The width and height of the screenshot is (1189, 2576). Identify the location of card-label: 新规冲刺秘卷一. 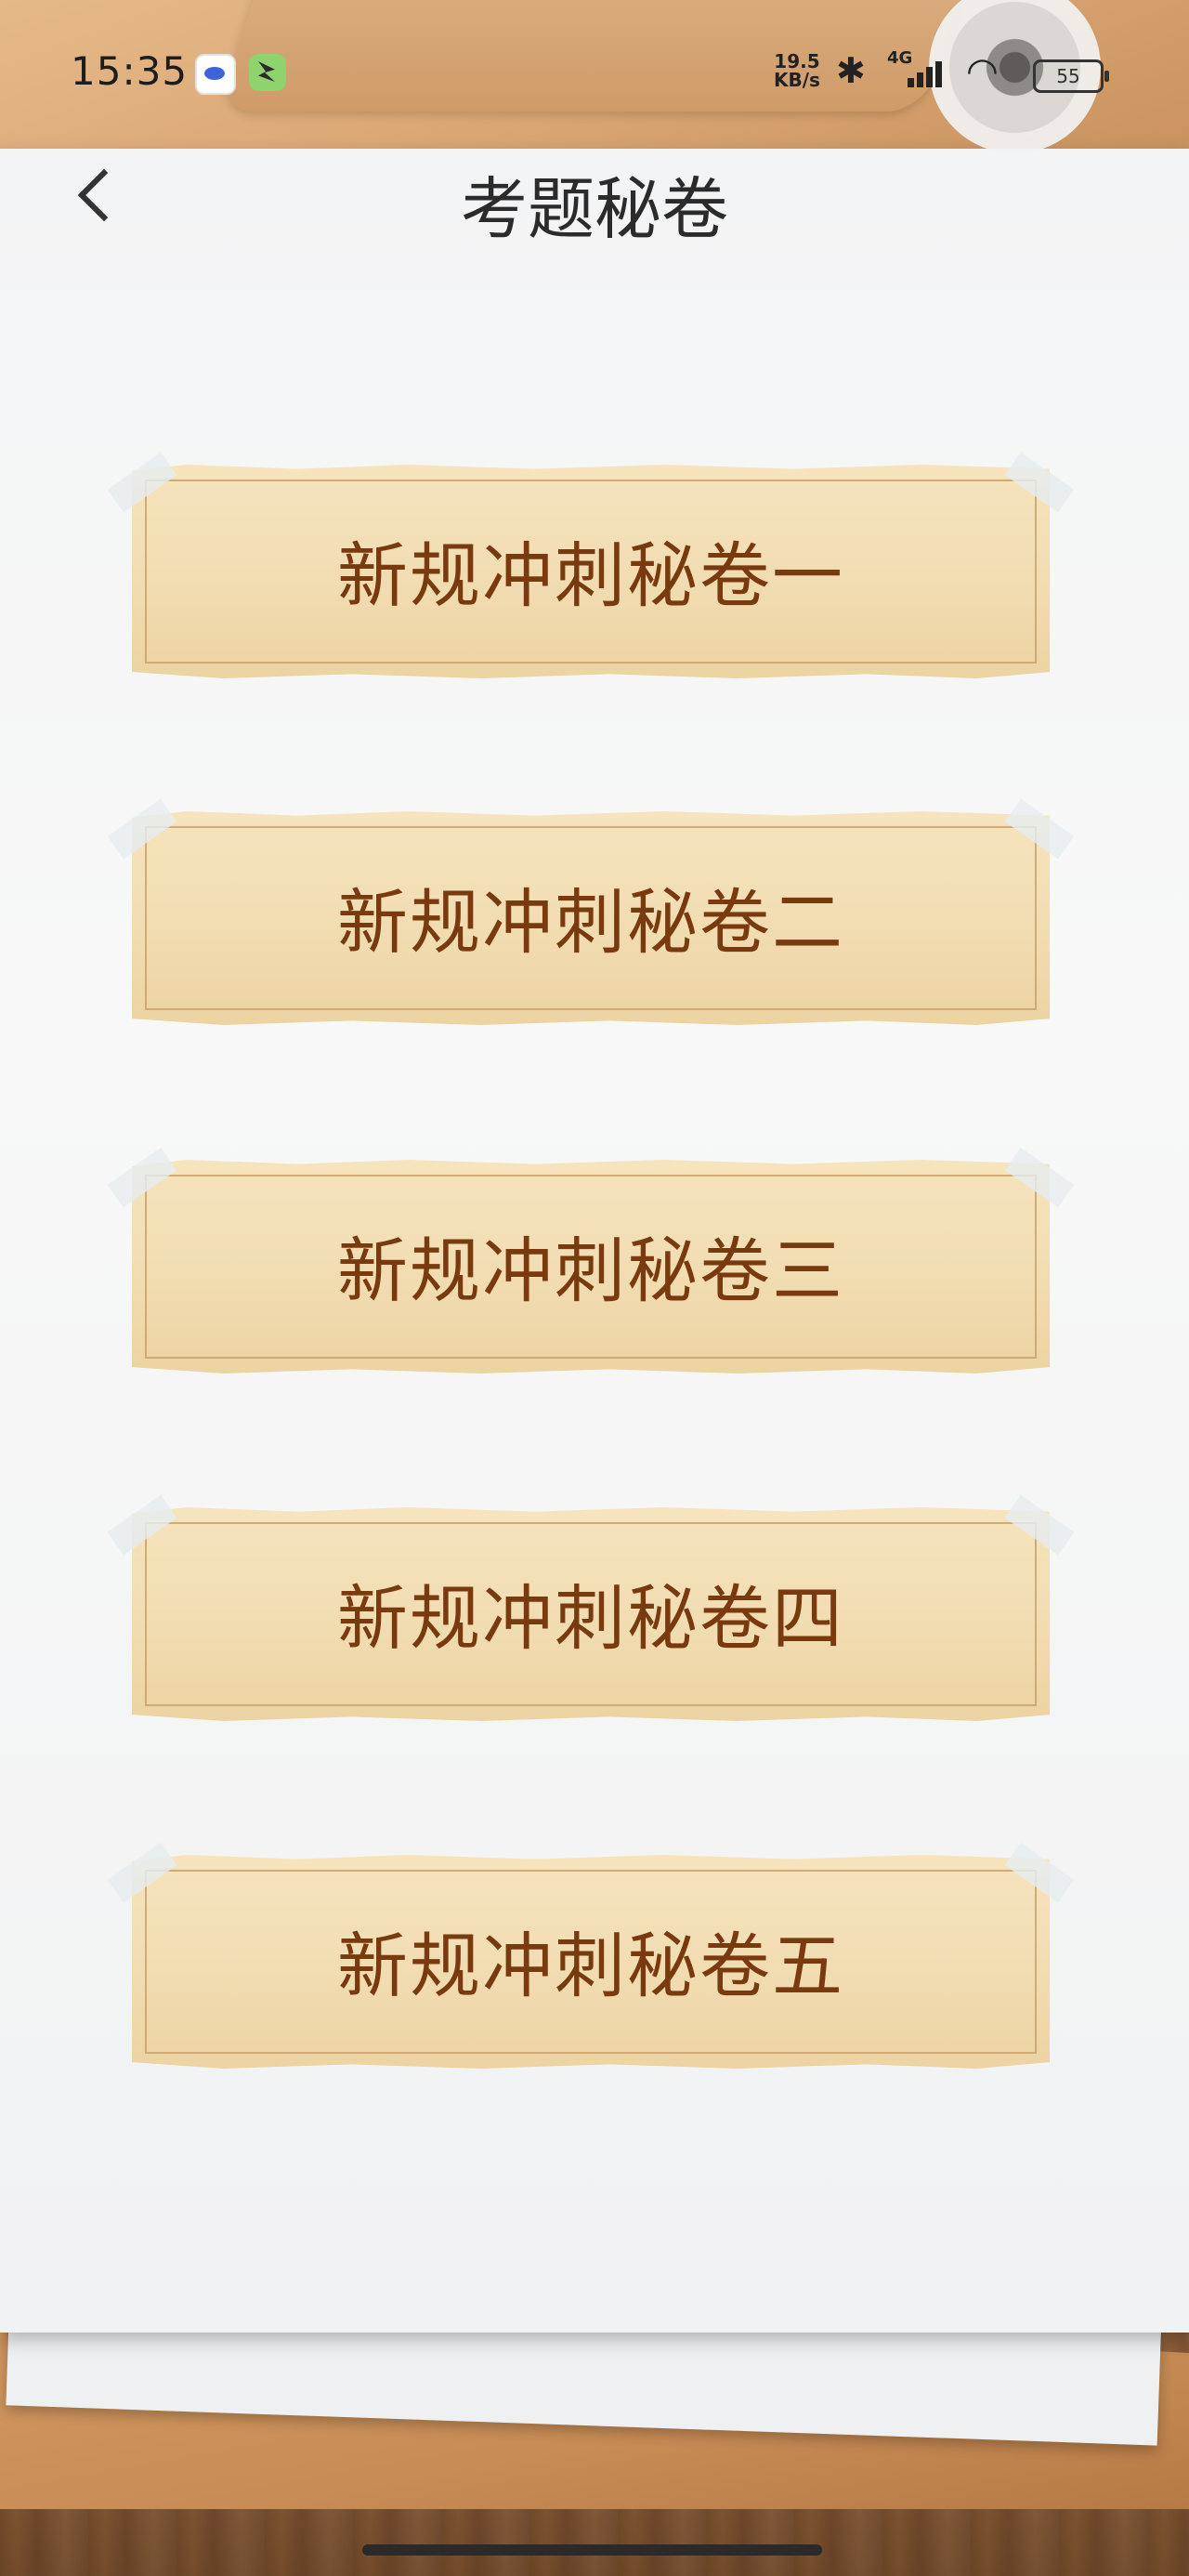
(590, 575).